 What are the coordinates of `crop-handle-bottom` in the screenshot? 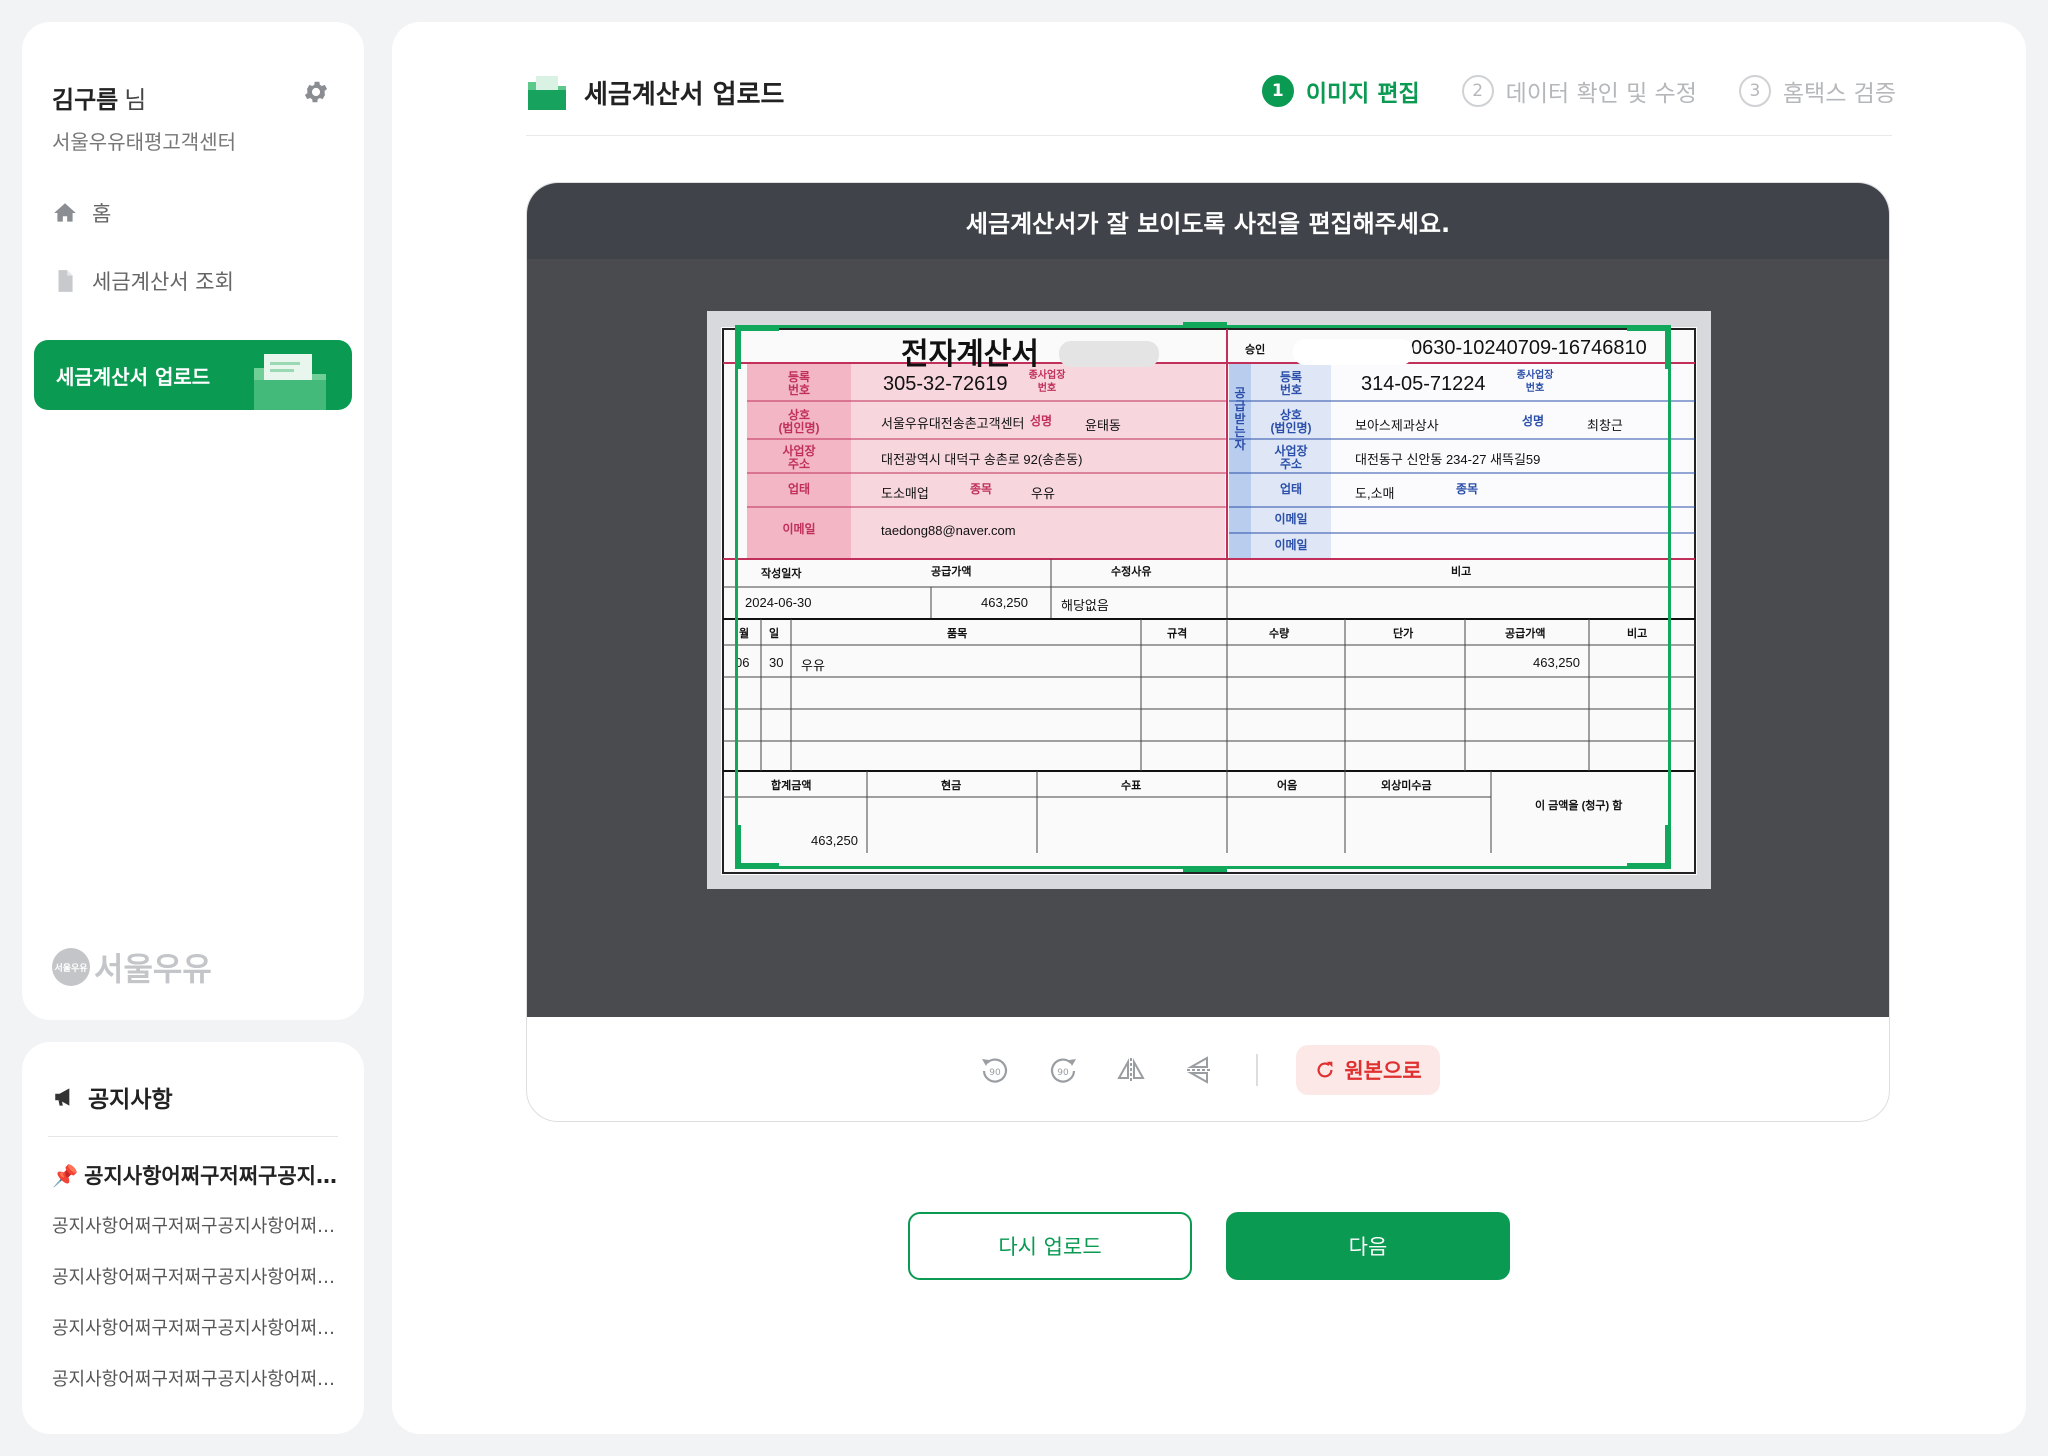 It's located at (1205, 869).